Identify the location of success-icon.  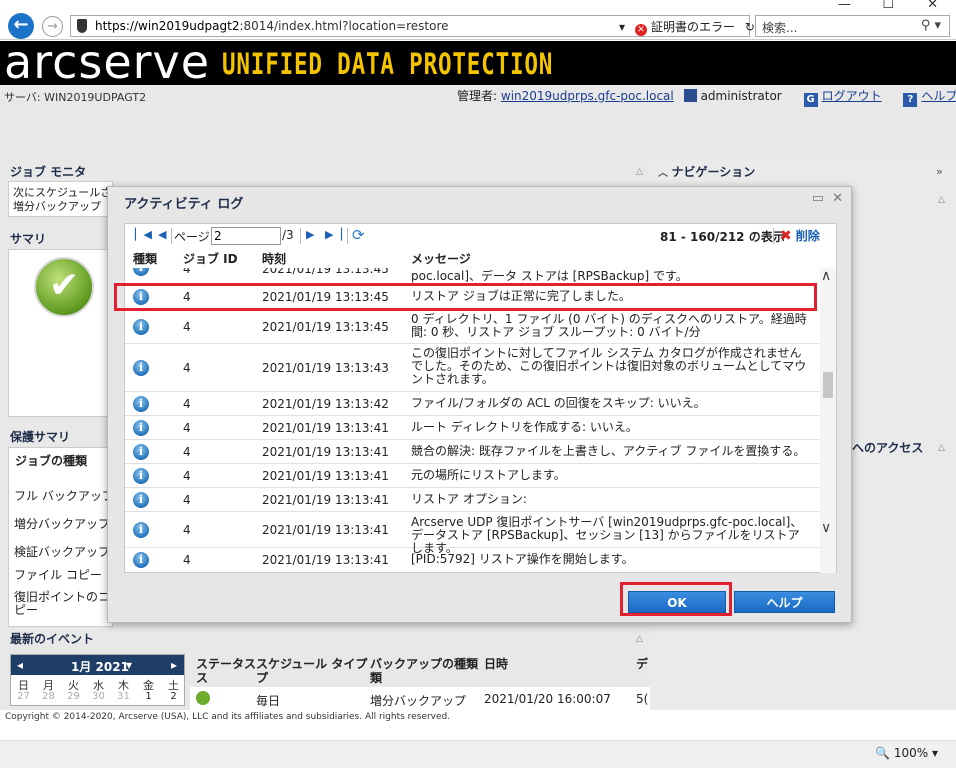
(203, 698).